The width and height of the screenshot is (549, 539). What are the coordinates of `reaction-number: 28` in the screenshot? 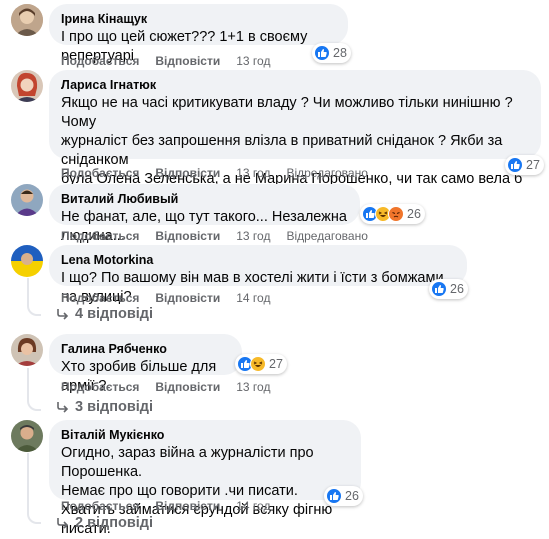 It's located at (340, 53).